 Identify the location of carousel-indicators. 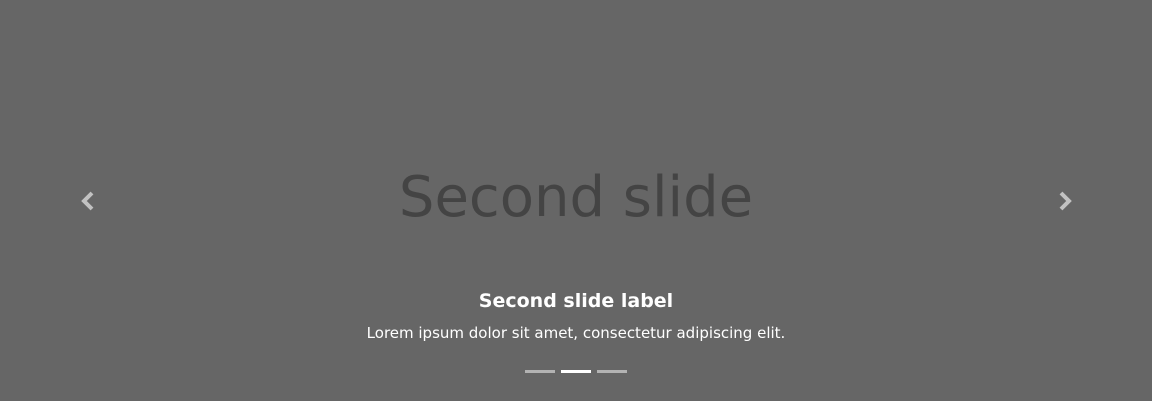
(576, 371).